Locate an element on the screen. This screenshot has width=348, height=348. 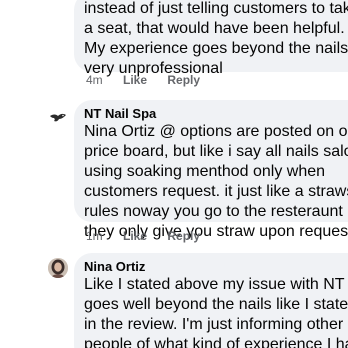
comment-text-line: a seat, that would have been helpful. is located at coordinates (214, 28).